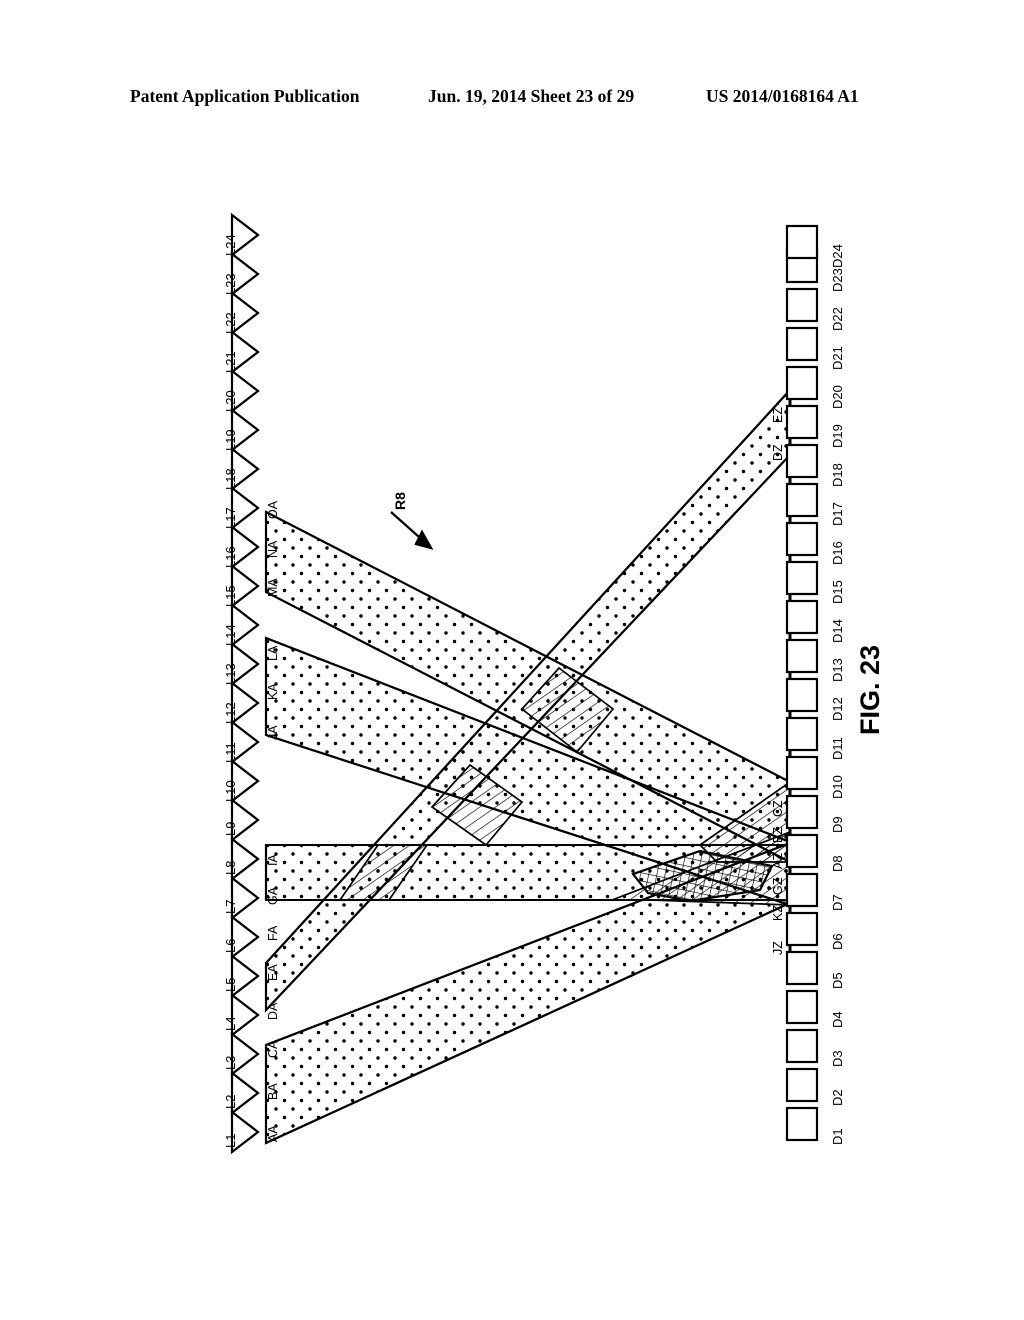 The image size is (1024, 1320). Describe the element at coordinates (837, 1058) in the screenshot. I see `destination-axis-label-3: D3` at that location.